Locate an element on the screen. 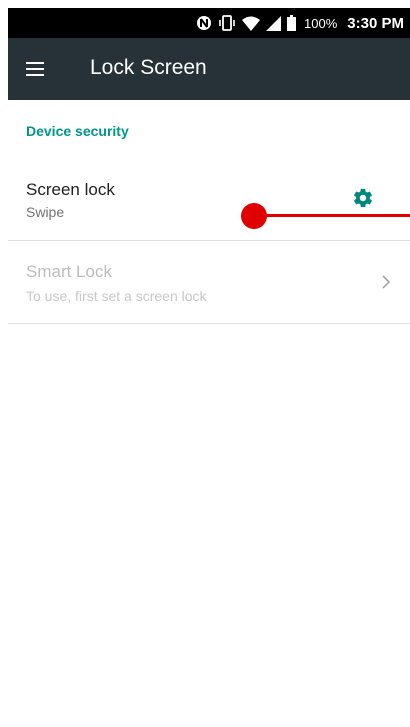 The height and width of the screenshot is (727, 410). annotation-dot is located at coordinates (254, 216).